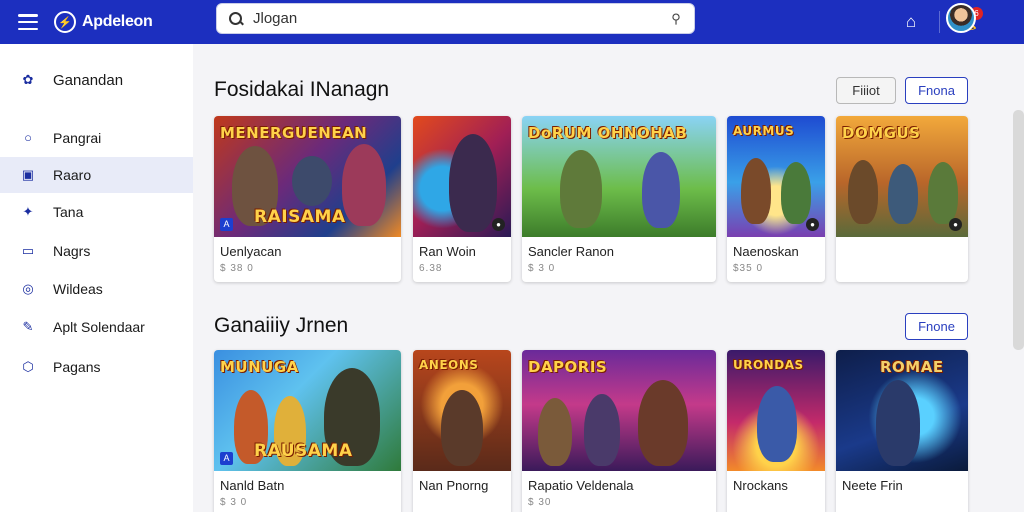  What do you see at coordinates (117, 21) in the screenshot?
I see `app-name: Apdeleon` at bounding box center [117, 21].